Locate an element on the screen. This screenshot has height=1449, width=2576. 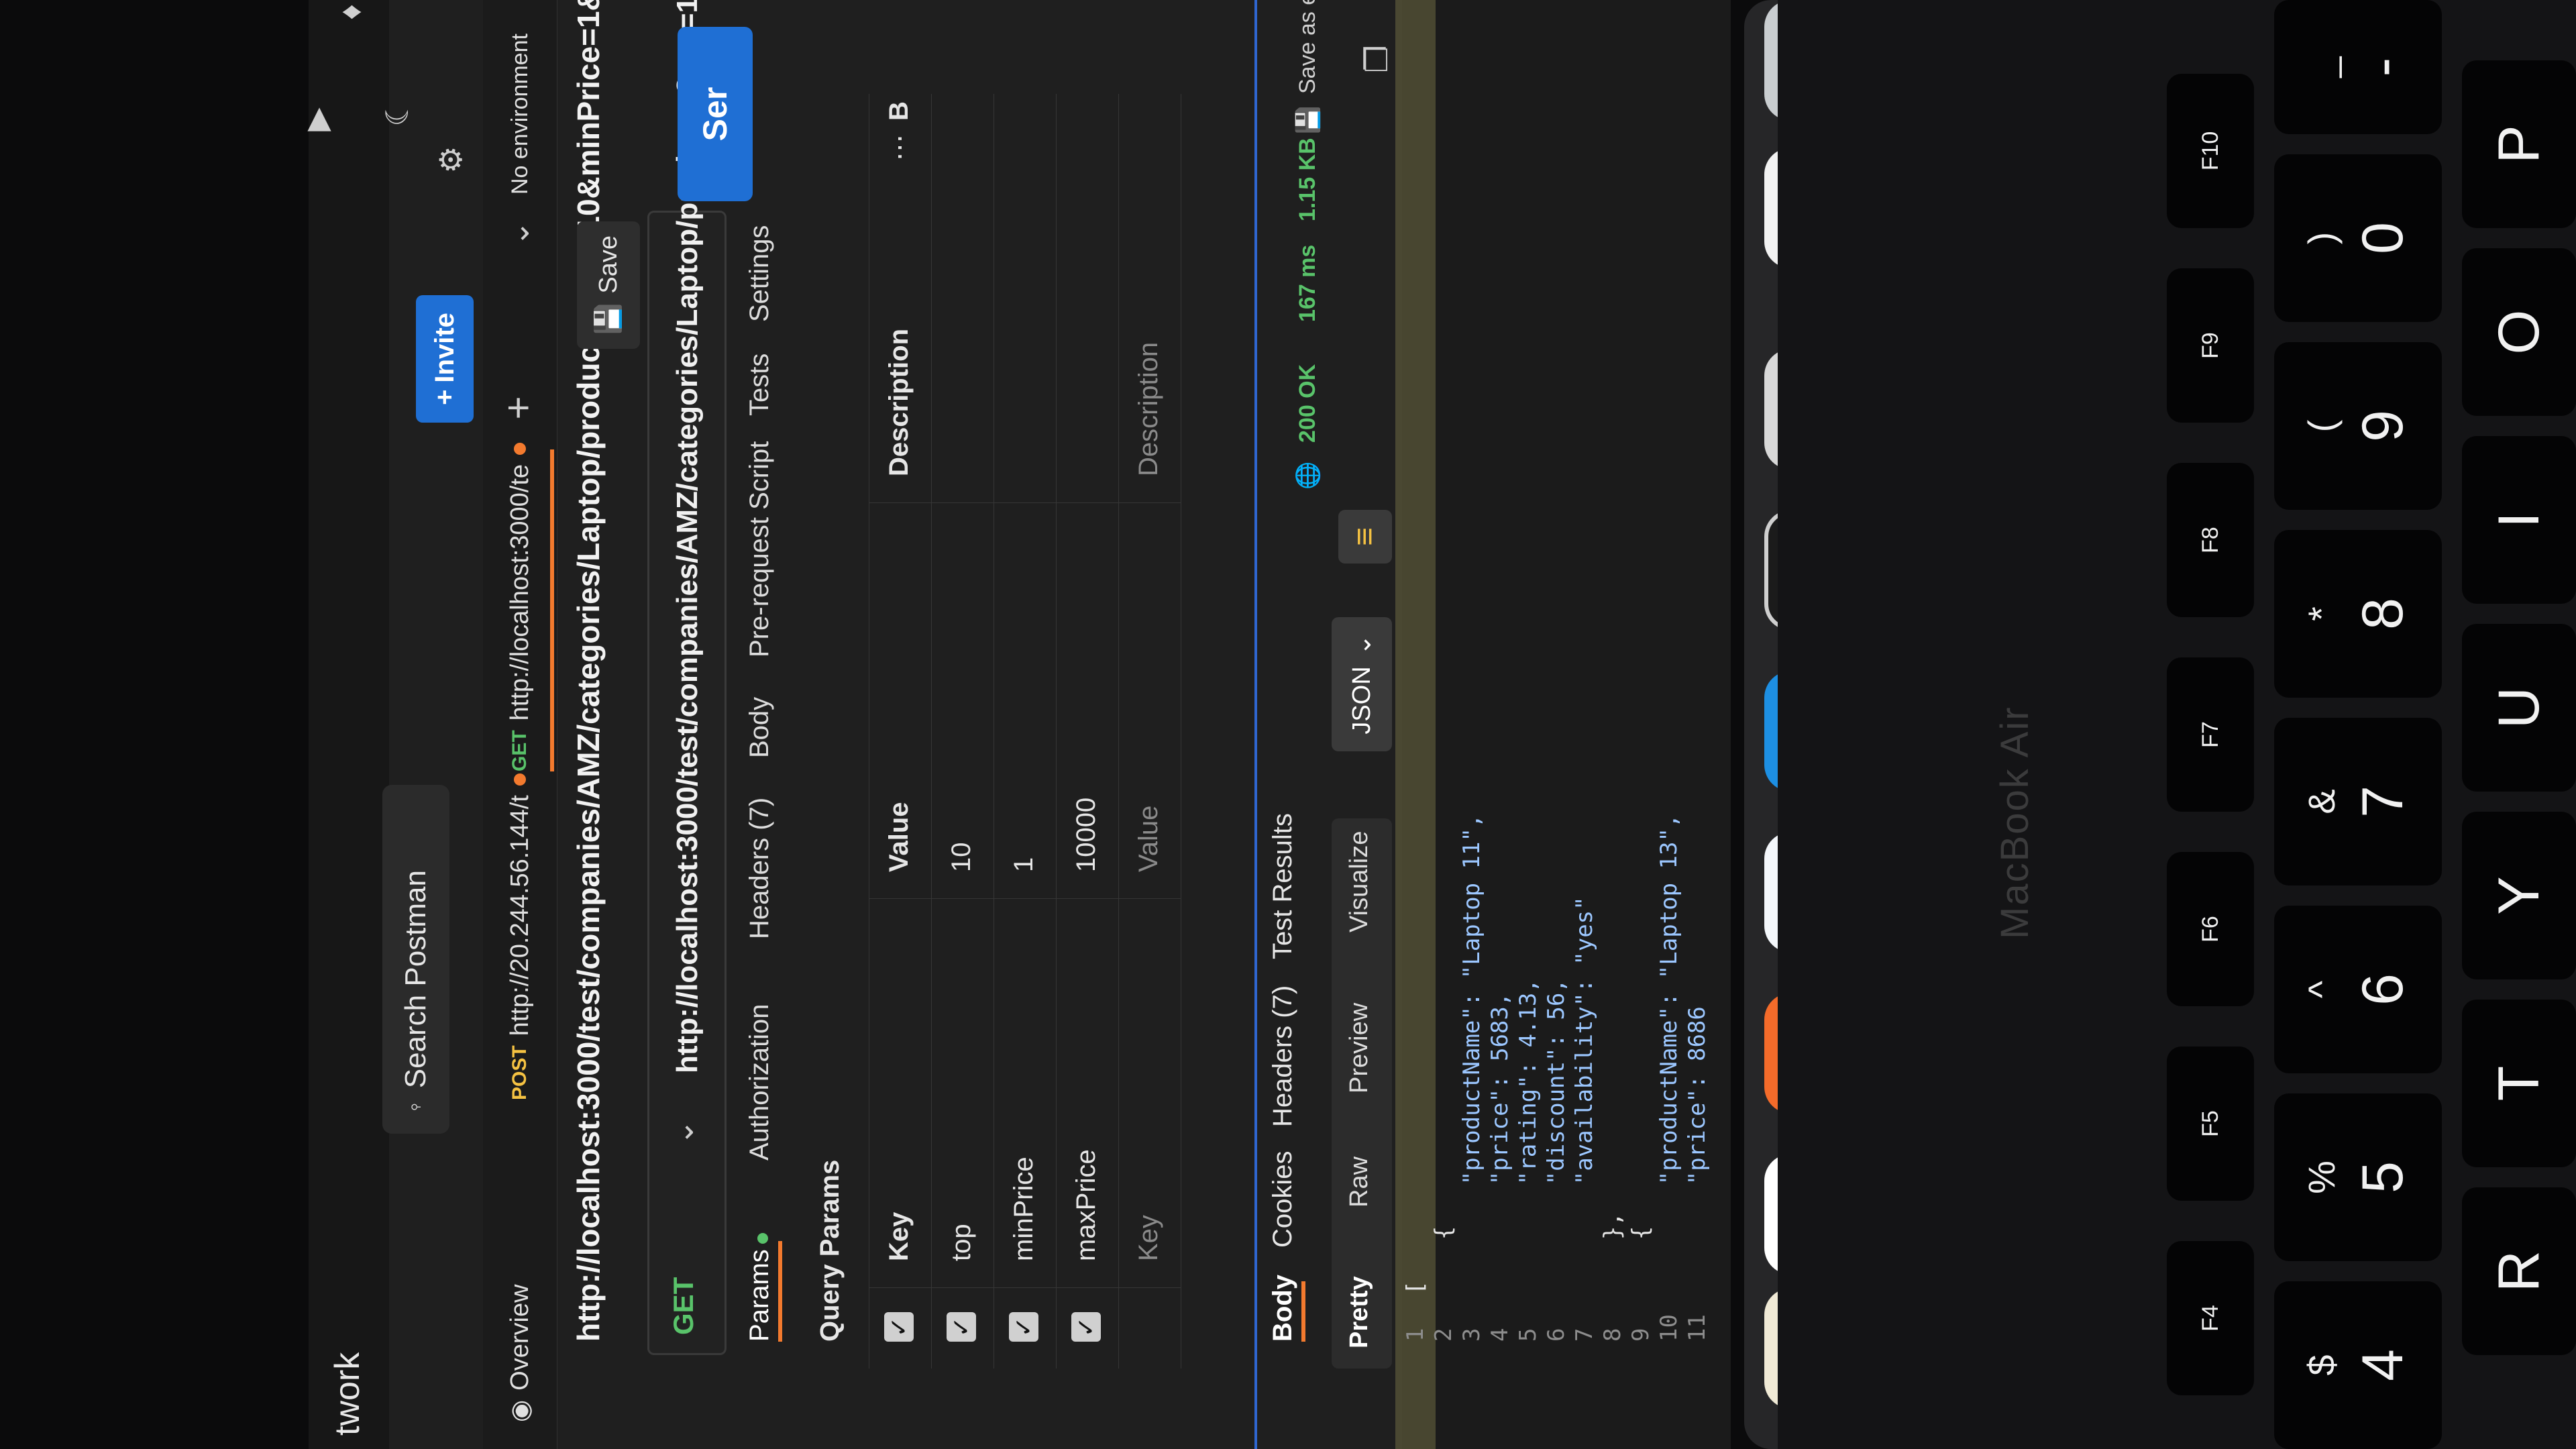
select-all-checkbox: ✓ is located at coordinates (899, 1327).